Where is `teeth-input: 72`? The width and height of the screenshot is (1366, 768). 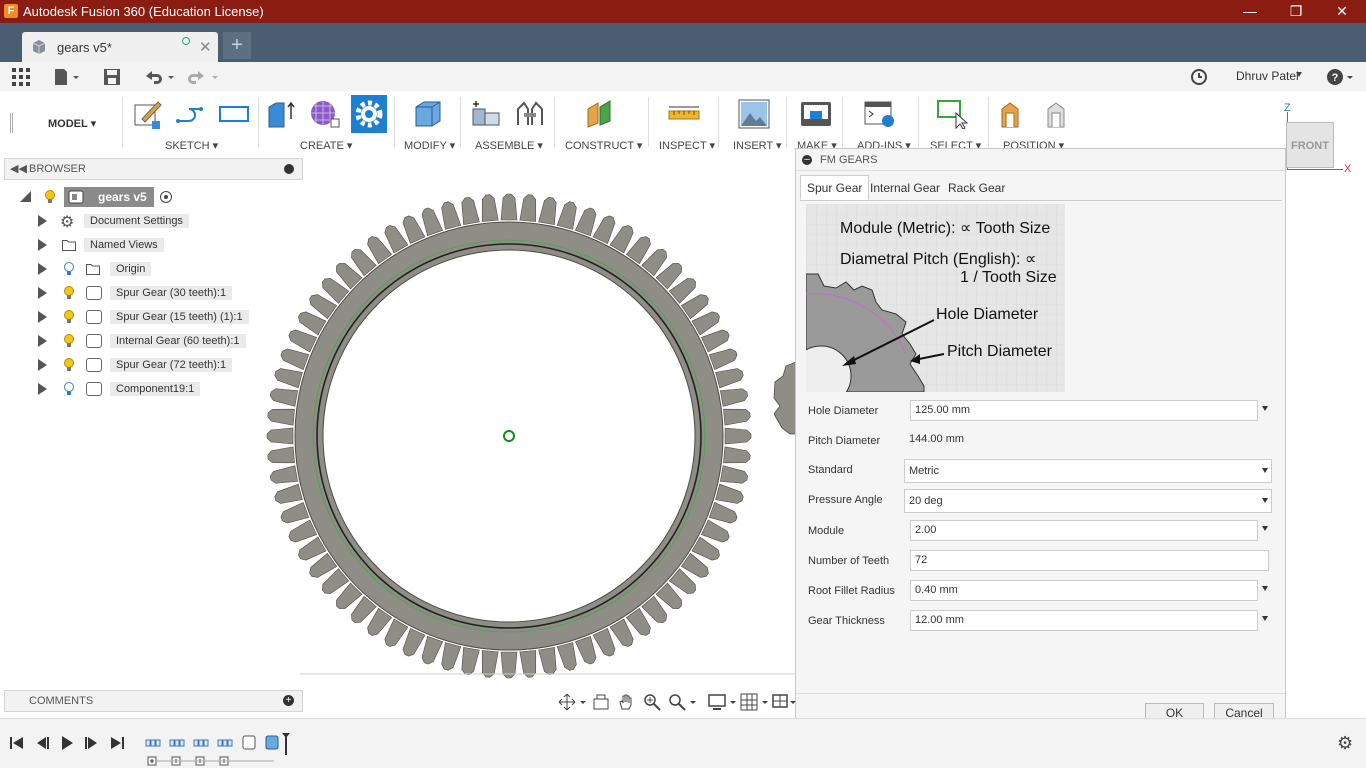
teeth-input: 72 is located at coordinates (1089, 560).